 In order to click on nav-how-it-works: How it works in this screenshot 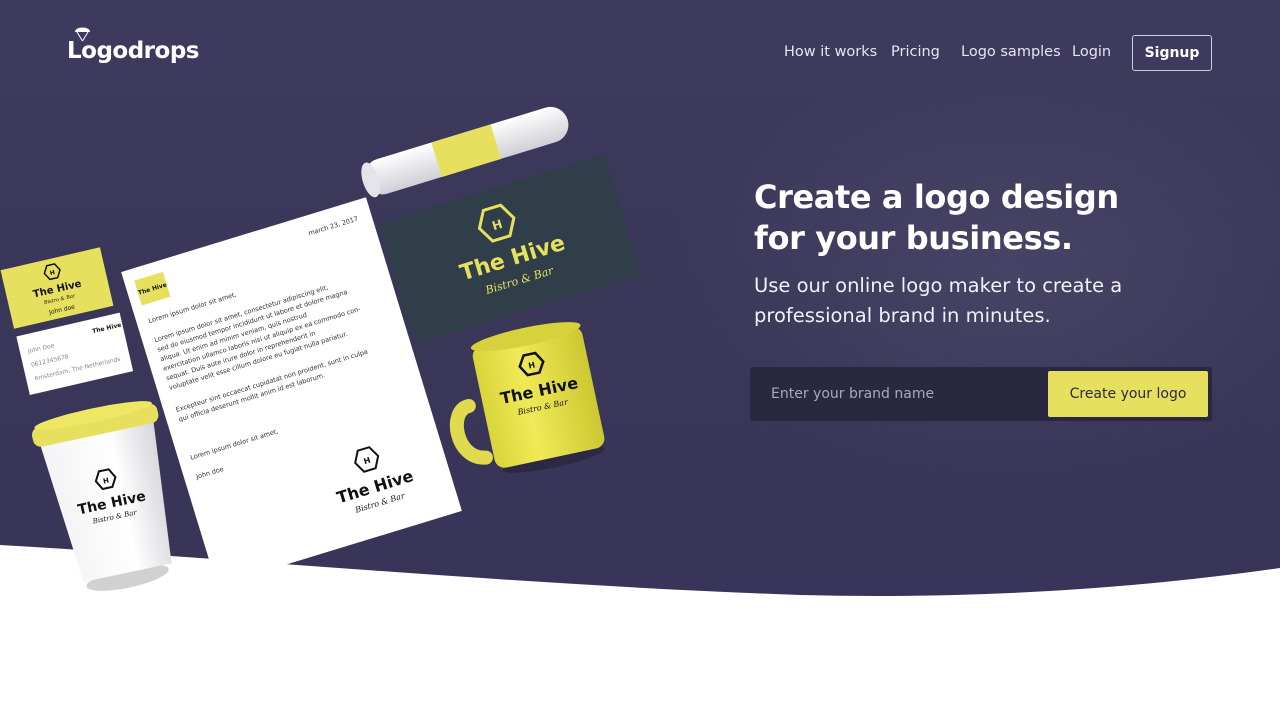, I will do `click(830, 52)`.